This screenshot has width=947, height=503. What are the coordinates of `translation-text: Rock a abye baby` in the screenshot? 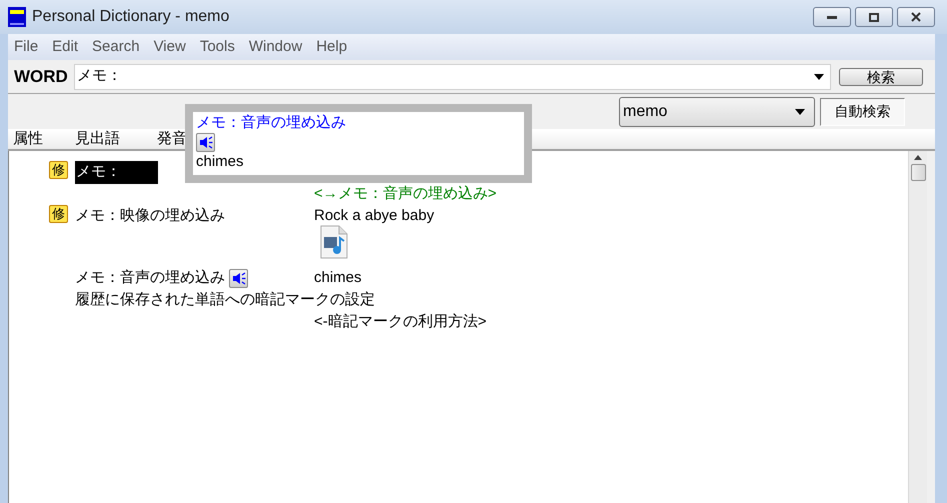 It's located at (374, 215).